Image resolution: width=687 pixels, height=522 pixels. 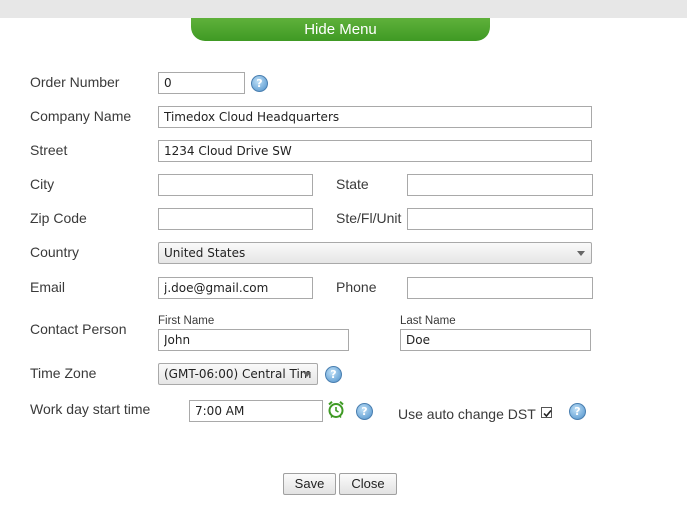 I want to click on auto-dst-checkbox, so click(x=546, y=412).